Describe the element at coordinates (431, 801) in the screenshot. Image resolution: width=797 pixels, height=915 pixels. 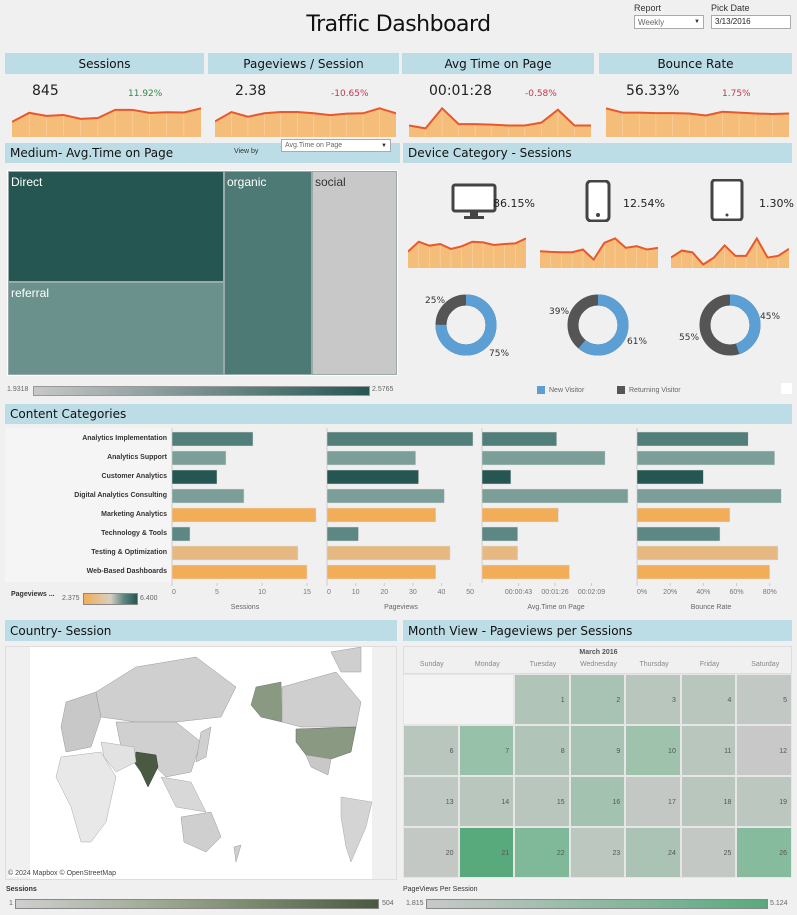
I see `calendar-day: 13` at that location.